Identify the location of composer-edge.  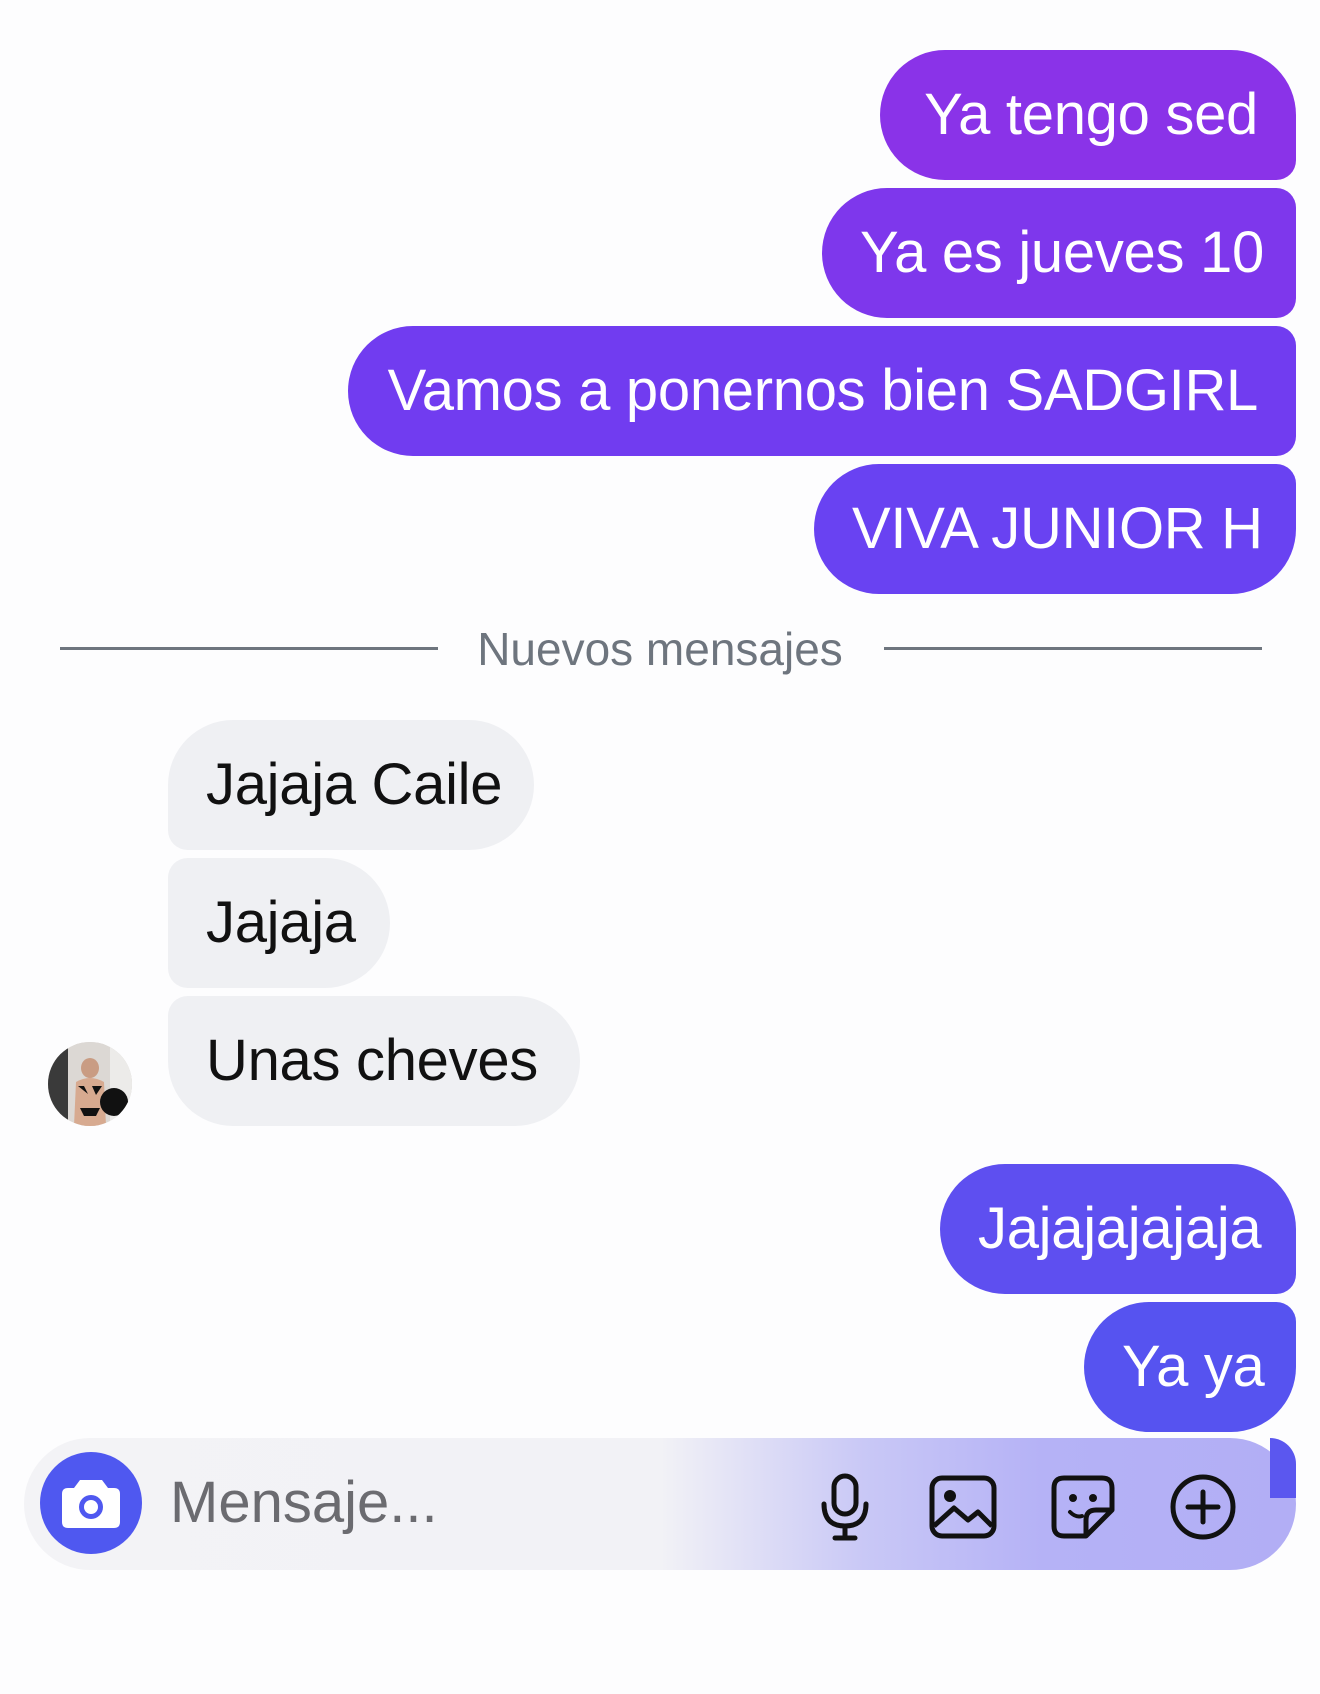
(1283, 1468).